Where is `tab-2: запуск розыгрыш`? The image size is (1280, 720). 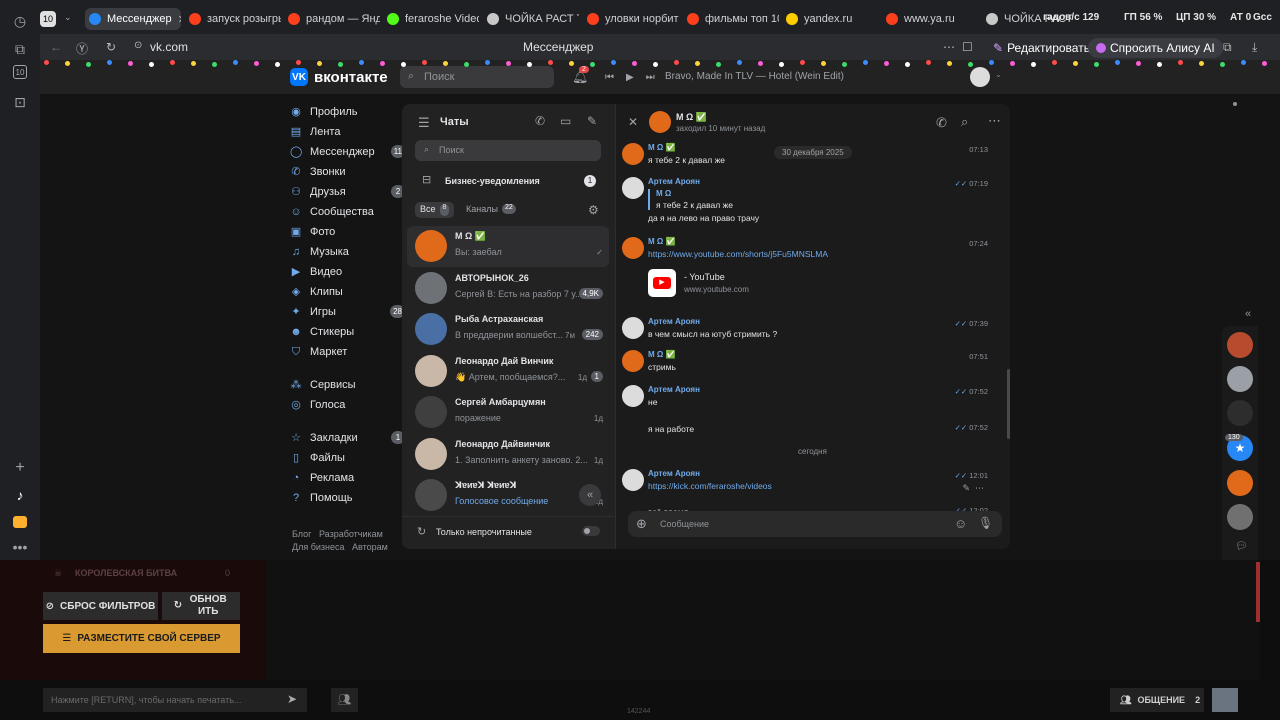
tab-2: запуск розыгрыш is located at coordinates (233, 19).